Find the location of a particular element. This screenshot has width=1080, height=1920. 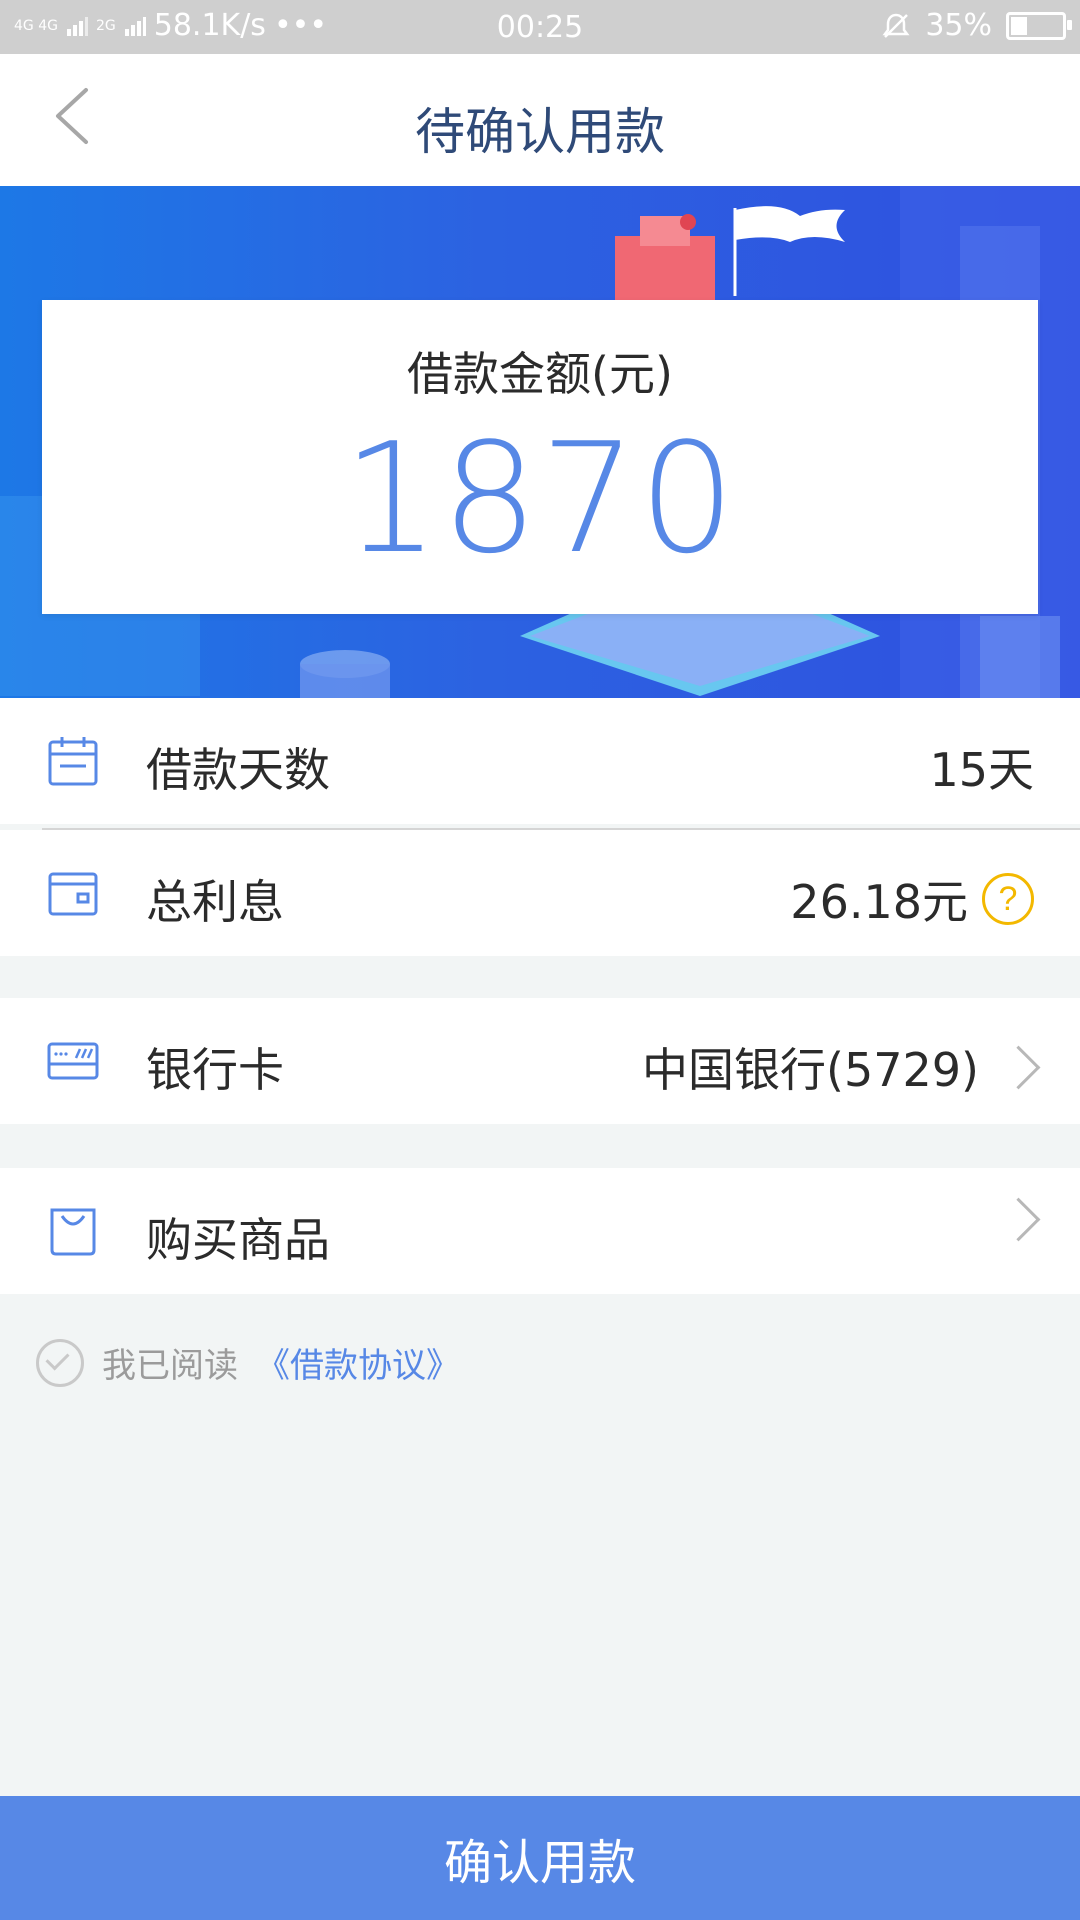

status-right: 35% is located at coordinates (976, 25).